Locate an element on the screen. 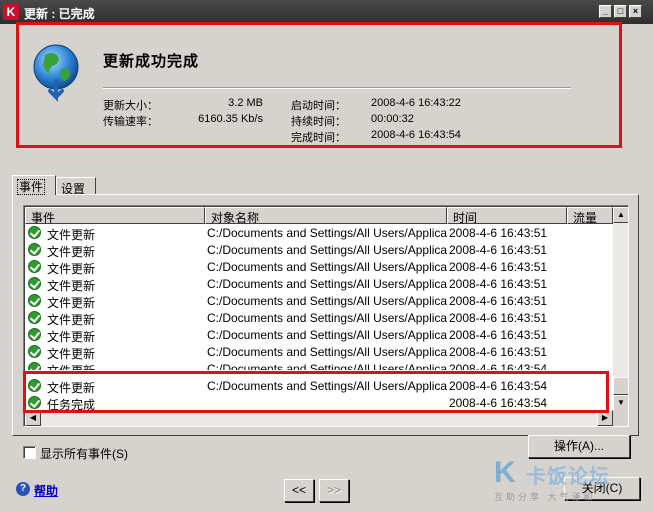 This screenshot has height=512, width=653. watermark-tagline: 互助分享 大气谦和 is located at coordinates (545, 497).